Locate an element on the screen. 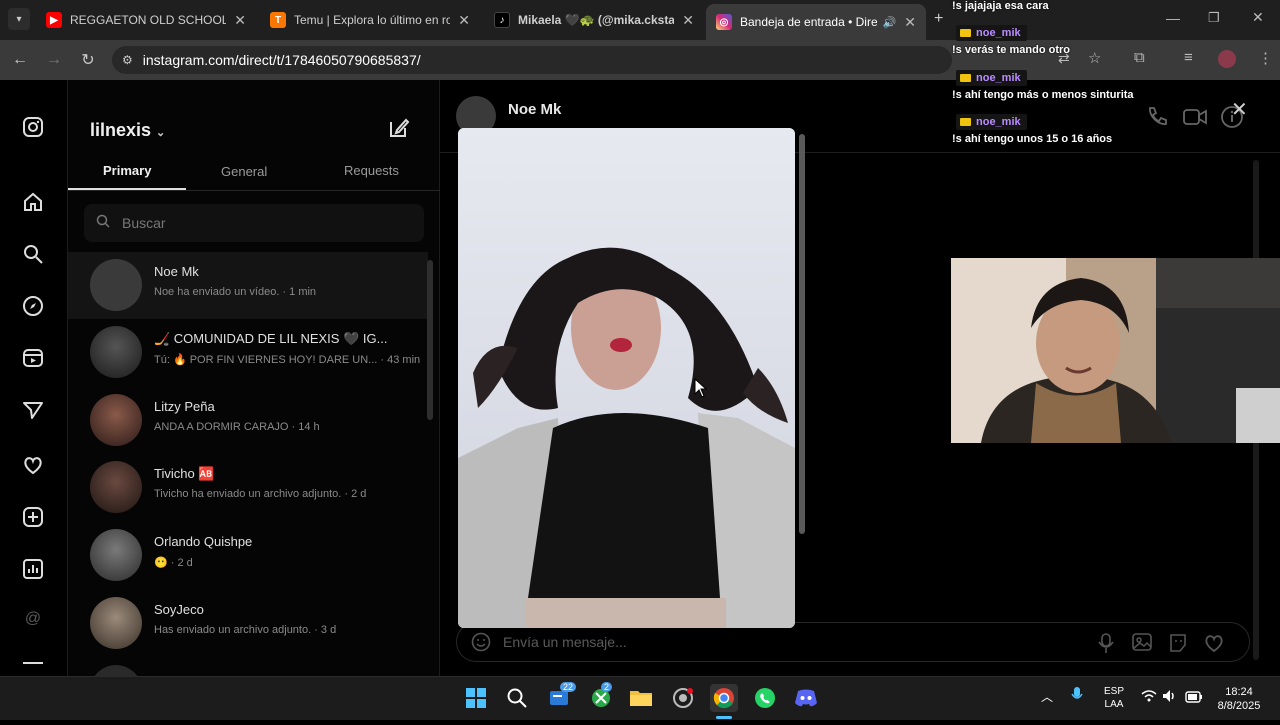 The image size is (1280, 725). dashboard-chart-icon is located at coordinates (33, 569).